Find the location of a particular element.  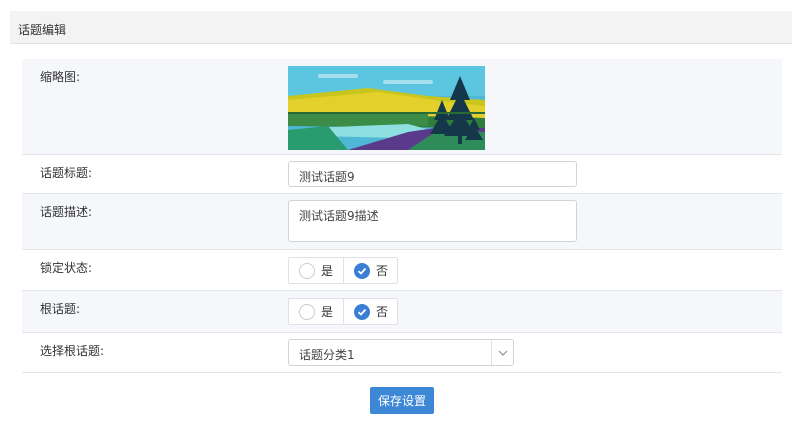

root-topic-label: 根话题: is located at coordinates (60, 309).